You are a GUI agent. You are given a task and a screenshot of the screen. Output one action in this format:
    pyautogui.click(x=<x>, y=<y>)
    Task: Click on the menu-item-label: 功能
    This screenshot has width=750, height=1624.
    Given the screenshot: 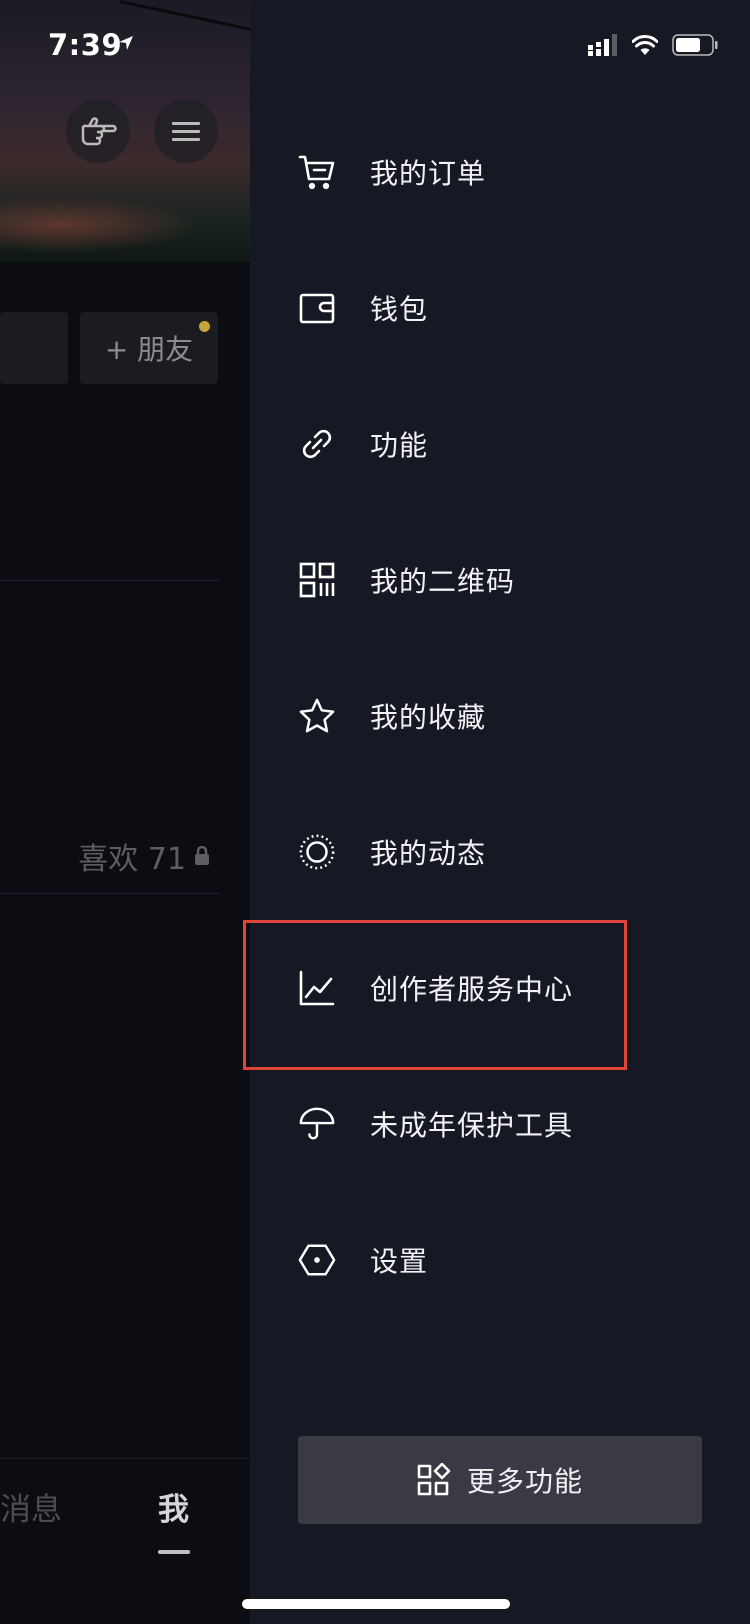 What is the action you would take?
    pyautogui.click(x=399, y=445)
    